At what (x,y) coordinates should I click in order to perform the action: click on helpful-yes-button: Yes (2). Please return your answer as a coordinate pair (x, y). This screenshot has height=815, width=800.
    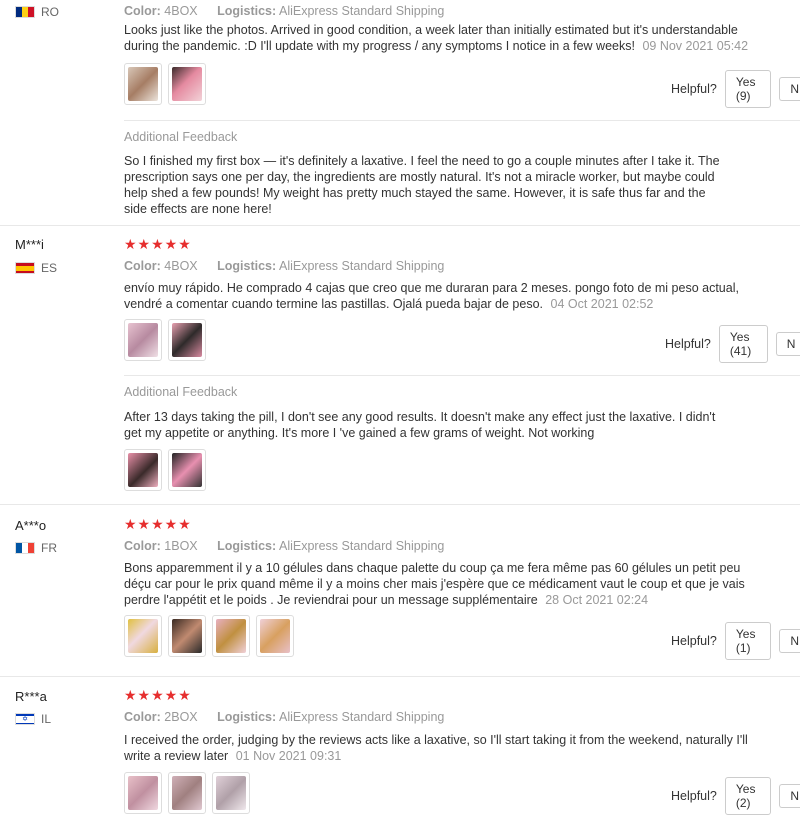
    Looking at the image, I should click on (748, 796).